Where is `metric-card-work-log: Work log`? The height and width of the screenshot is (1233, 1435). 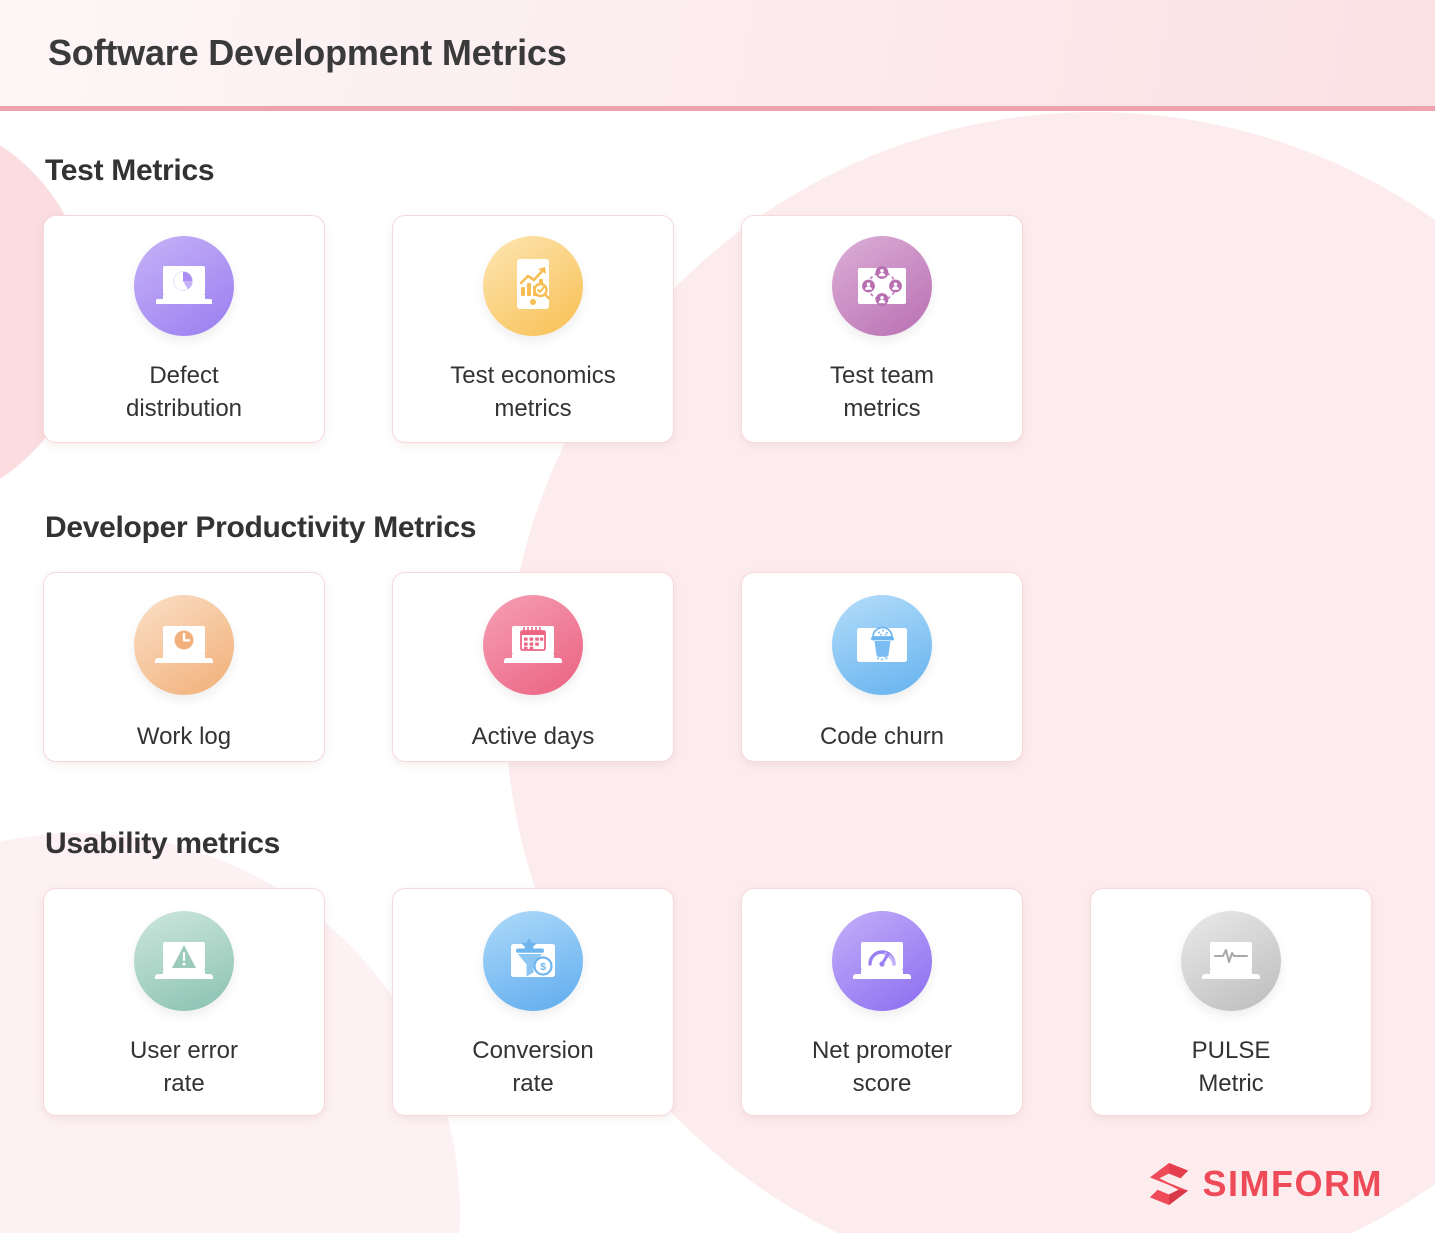 metric-card-work-log: Work log is located at coordinates (184, 667).